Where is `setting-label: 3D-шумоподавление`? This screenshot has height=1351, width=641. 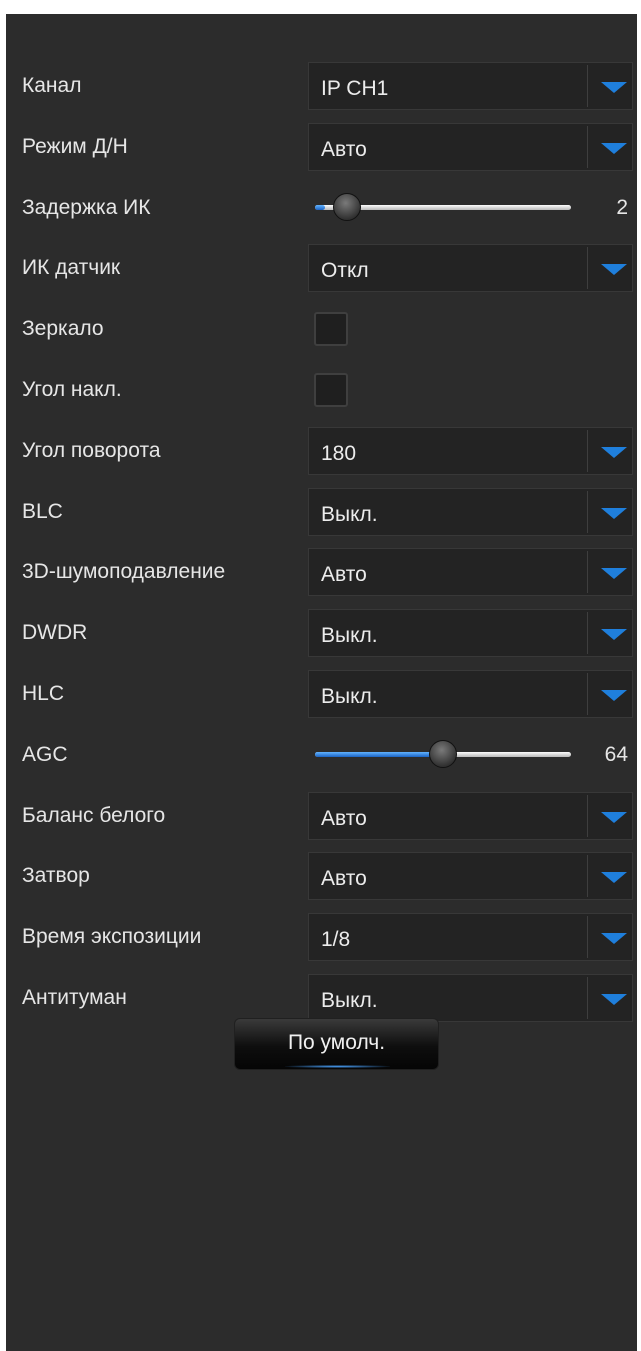 setting-label: 3D-шумоподавление is located at coordinates (124, 571).